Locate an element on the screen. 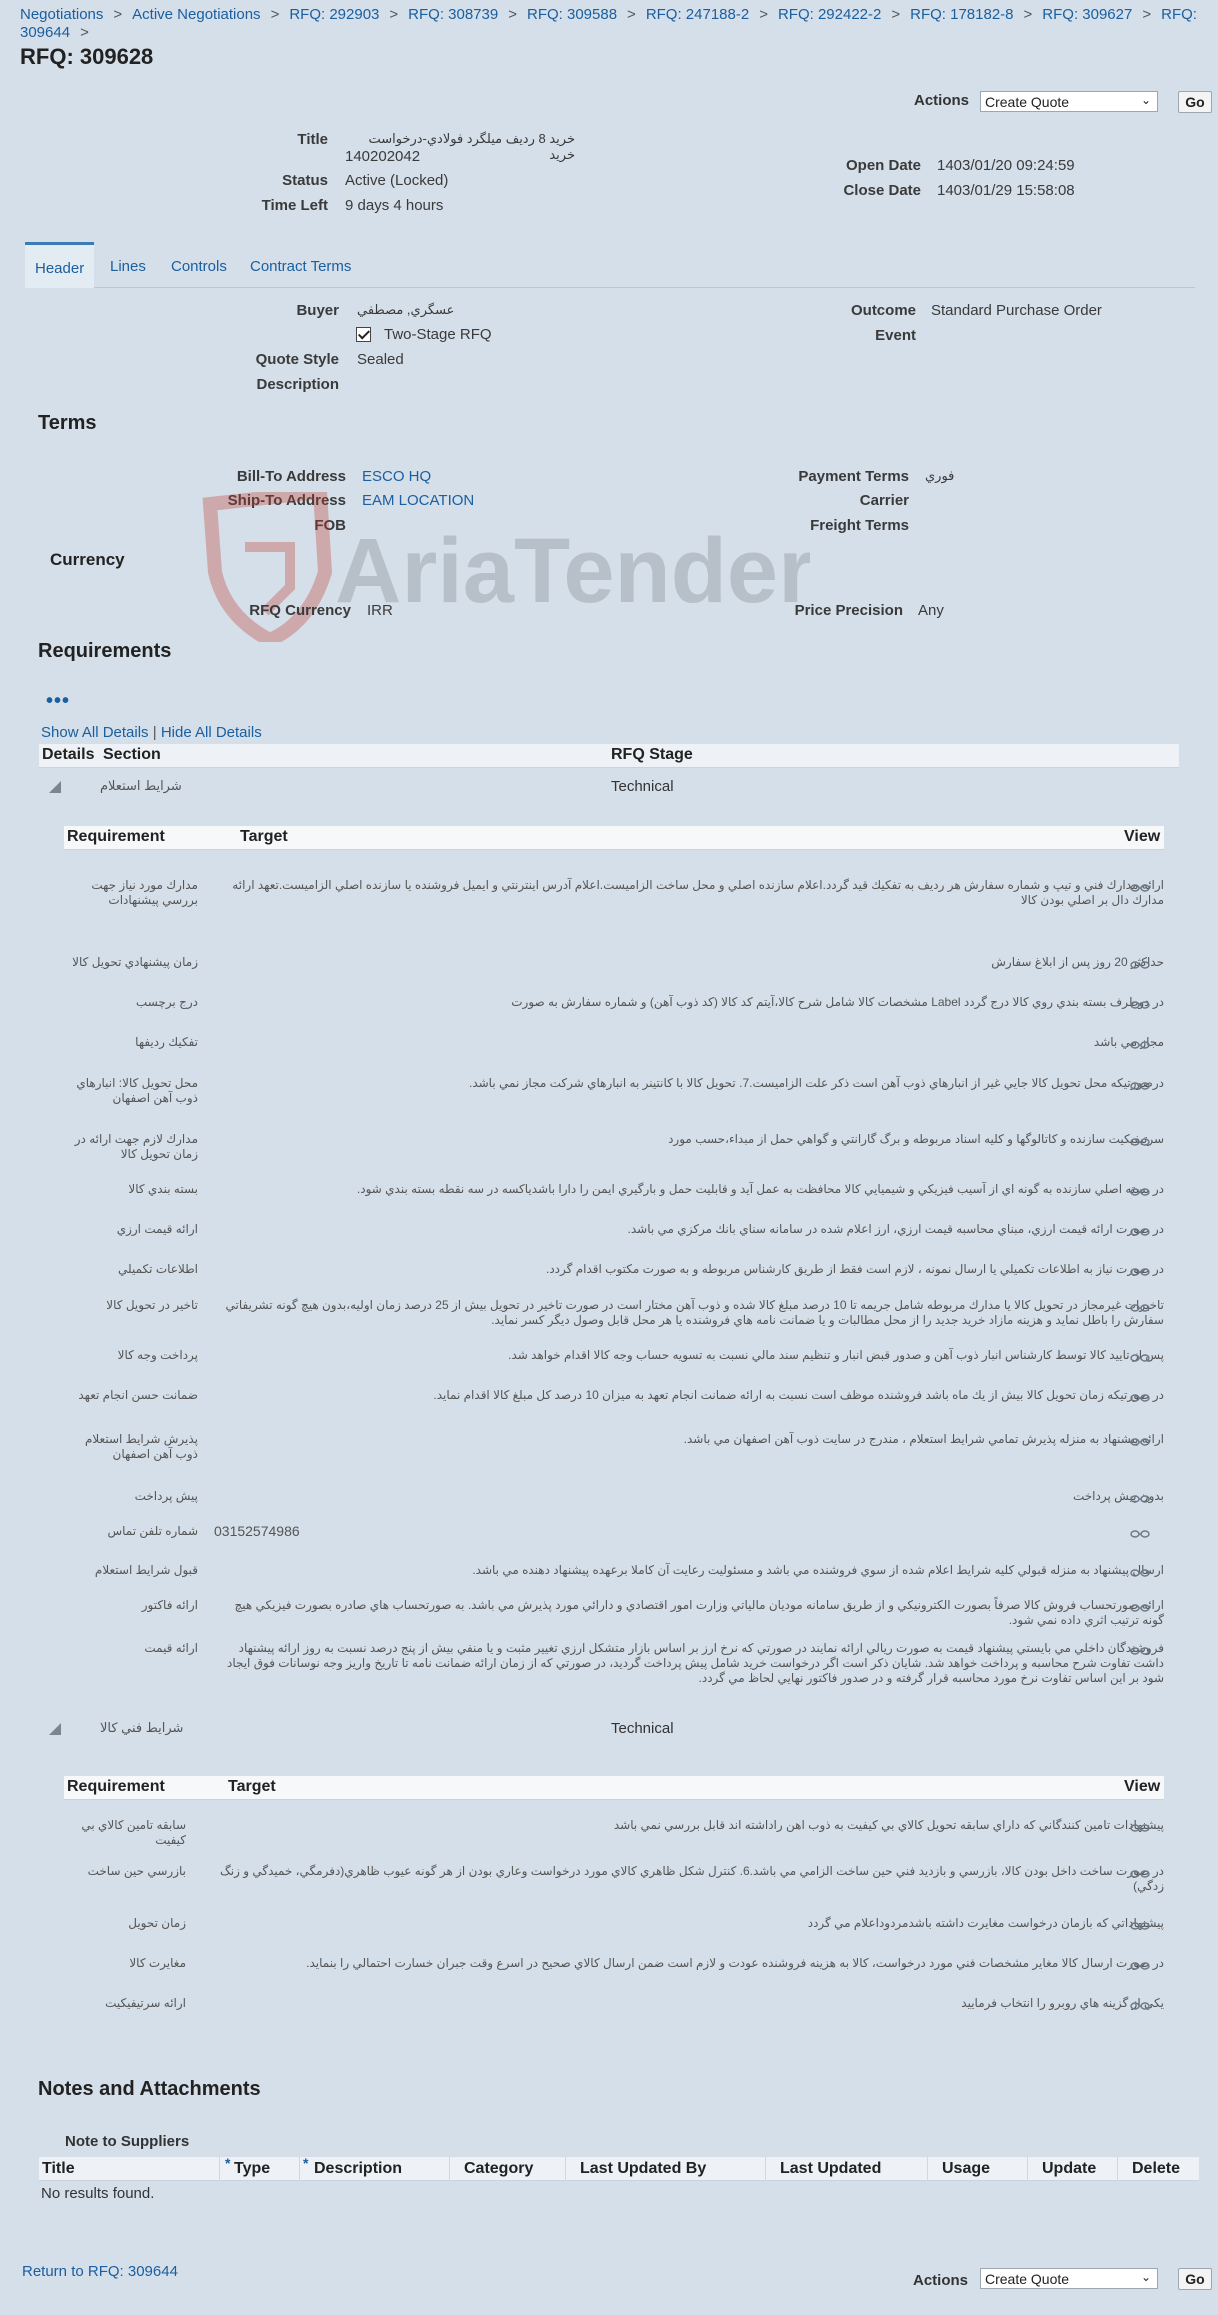 The image size is (1218, 2315). notes-col-last-updated-by: Last Updated By is located at coordinates (643, 2168).